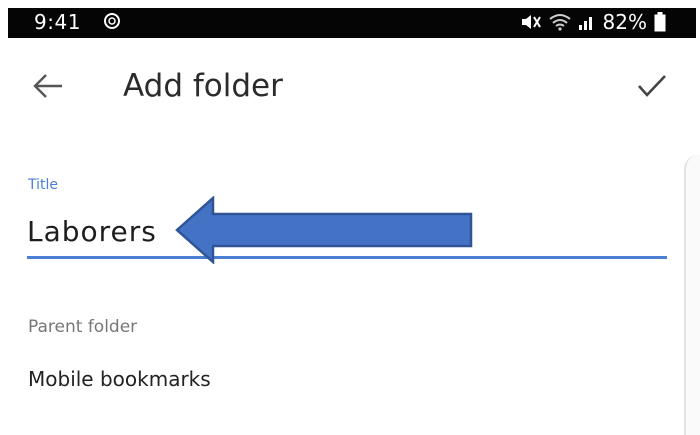  Describe the element at coordinates (624, 22) in the screenshot. I see `battery-percentage: 82%` at that location.